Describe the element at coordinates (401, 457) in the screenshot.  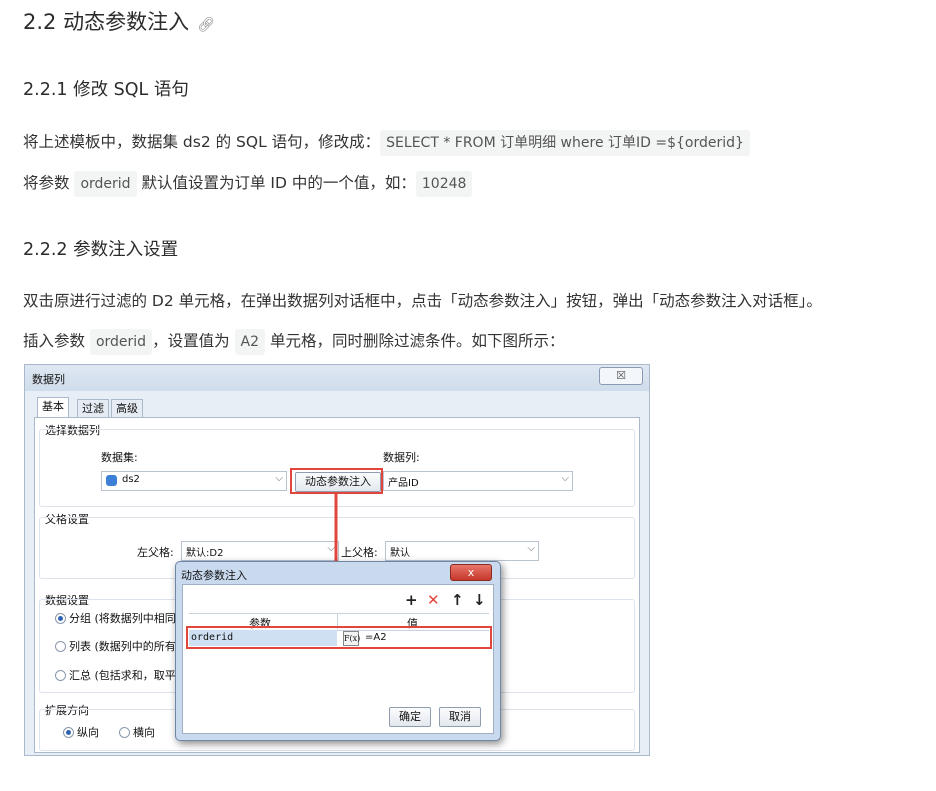
I see `column-label: 数据列:` at that location.